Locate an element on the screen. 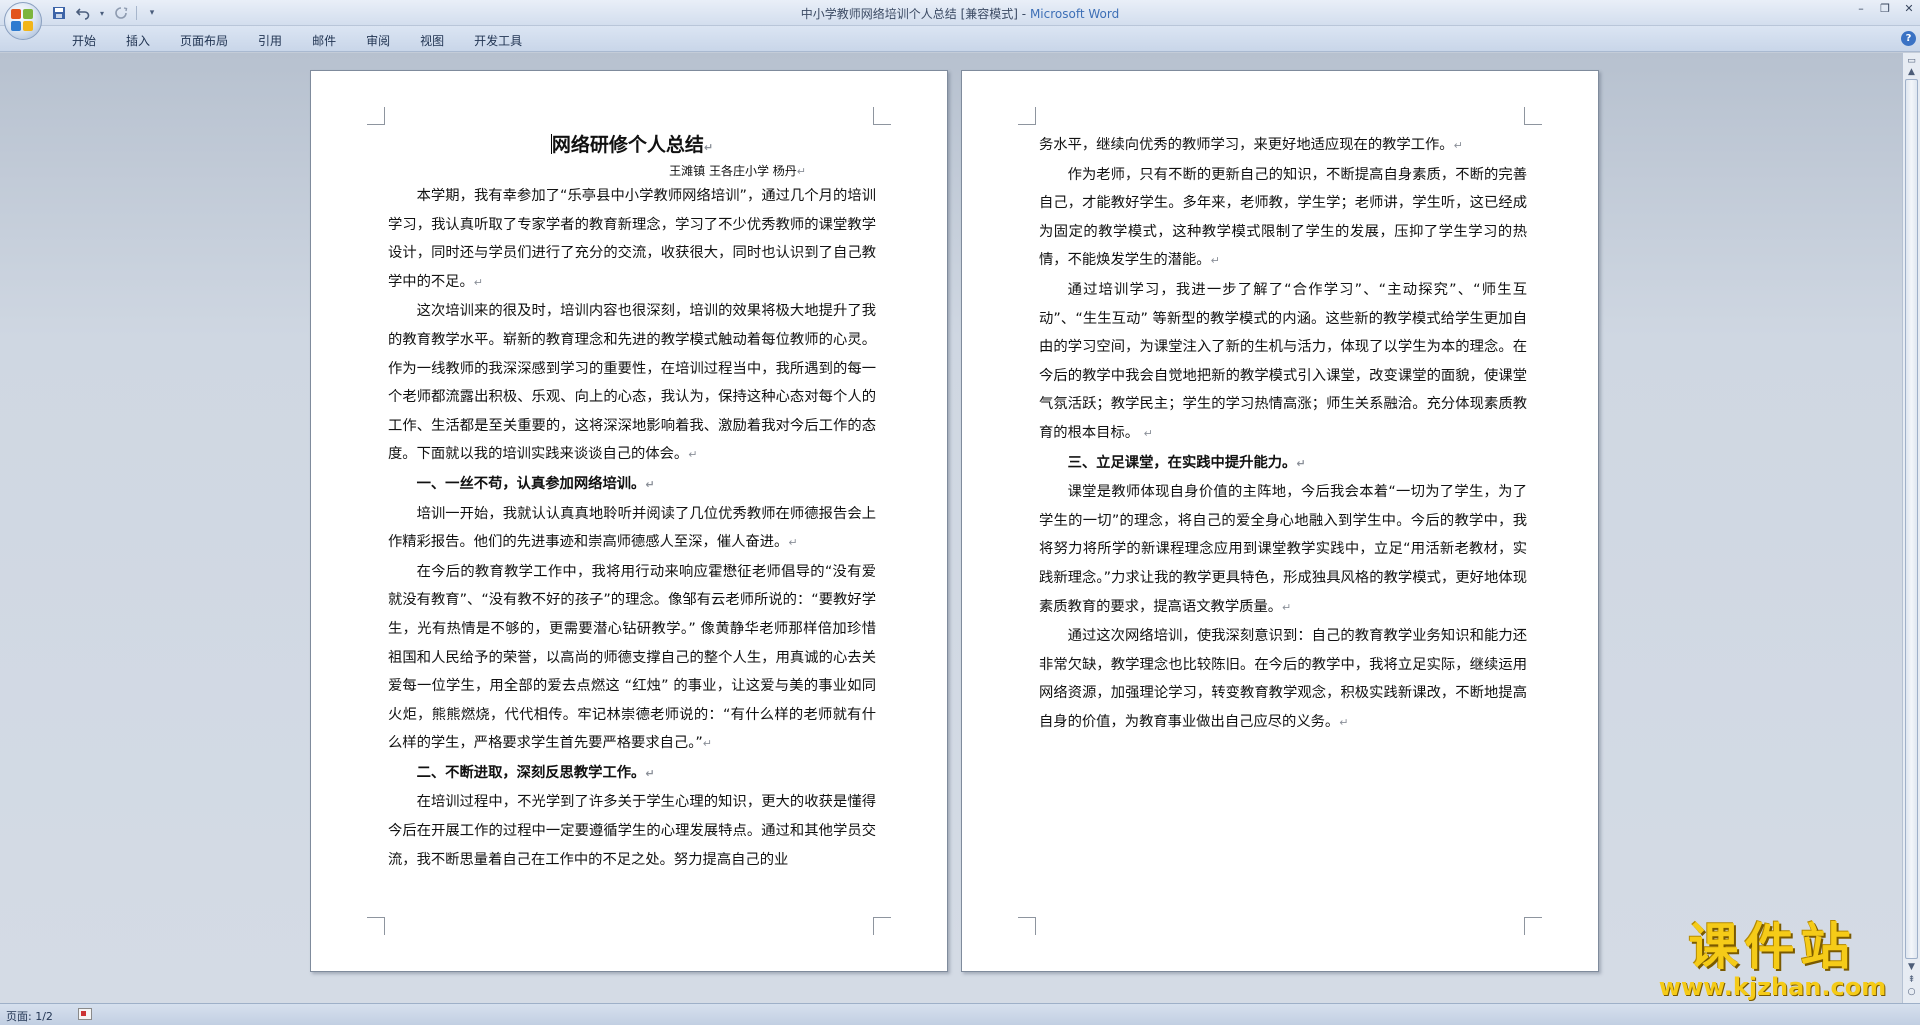  scroll-up-icon: ▲ is located at coordinates (1911, 72).